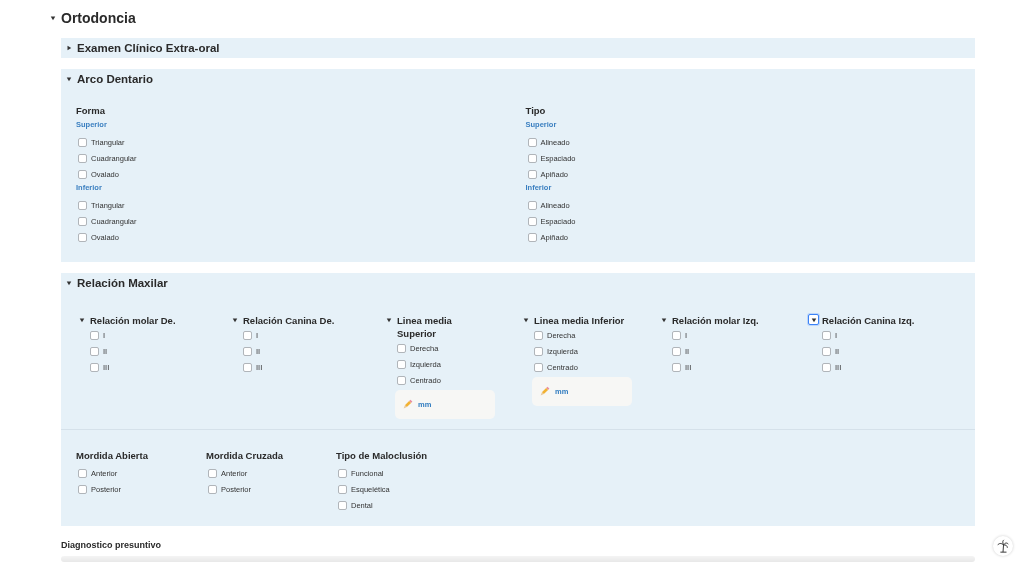  I want to click on section-title: Arco Dentario, so click(115, 78).